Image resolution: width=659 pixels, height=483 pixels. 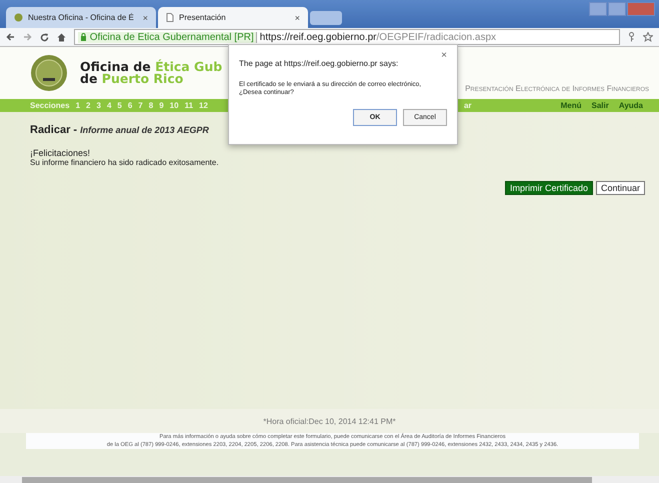 I want to click on home-icon, so click(x=61, y=37).